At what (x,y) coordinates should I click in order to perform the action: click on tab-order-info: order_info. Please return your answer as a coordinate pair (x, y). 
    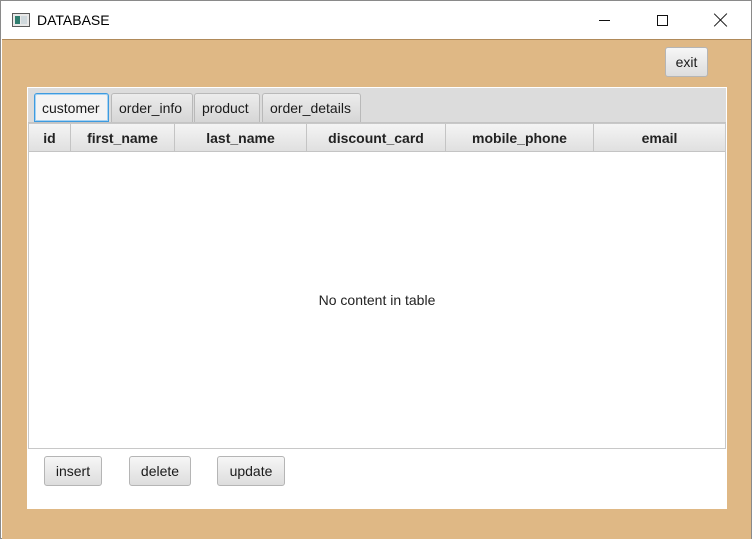
    Looking at the image, I should click on (152, 107).